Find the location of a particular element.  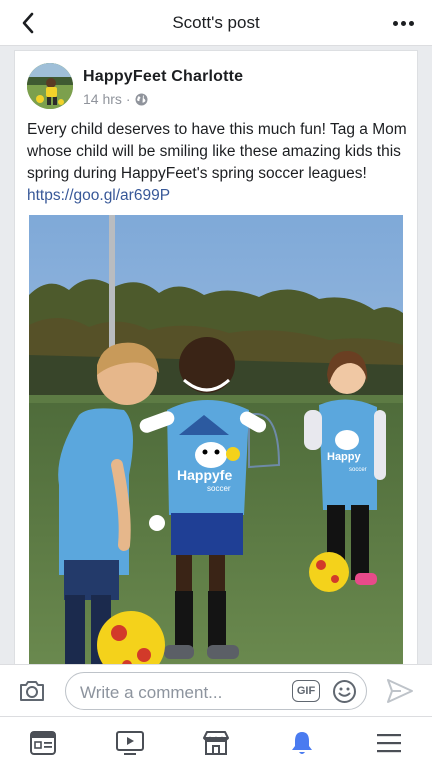

page-title: Scott's post is located at coordinates (216, 22).